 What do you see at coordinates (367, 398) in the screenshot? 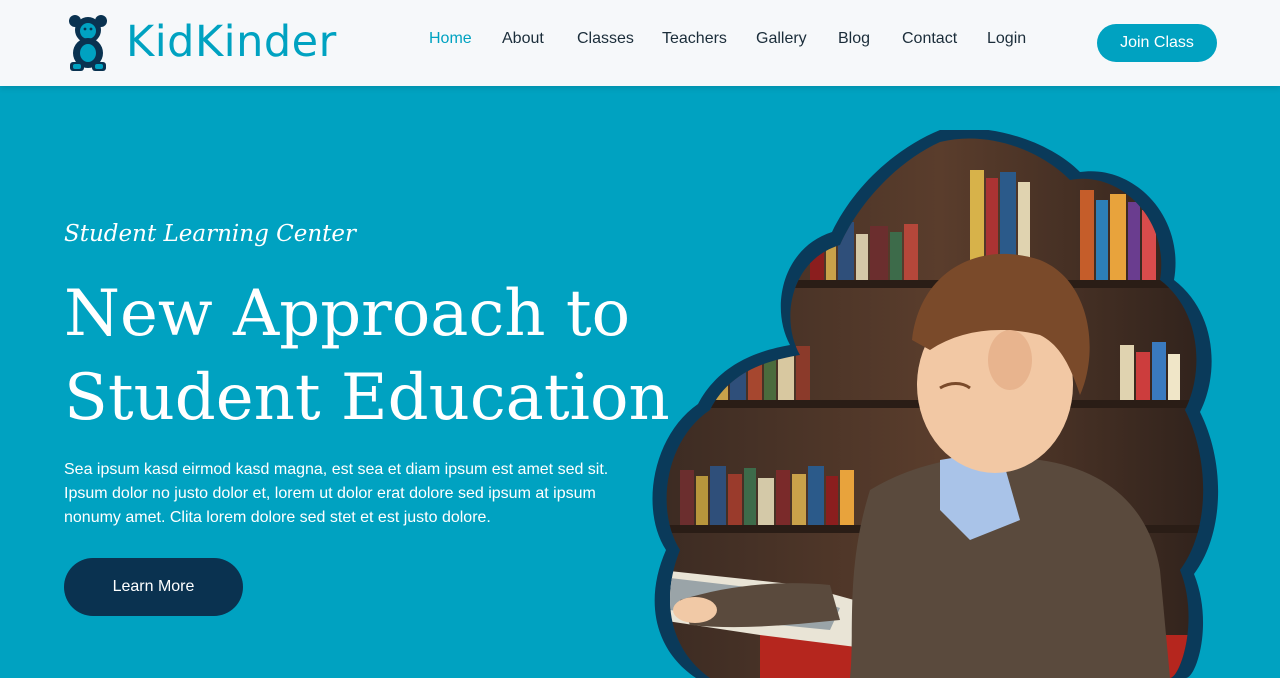
I see `hero-title-line-2: Student Education` at bounding box center [367, 398].